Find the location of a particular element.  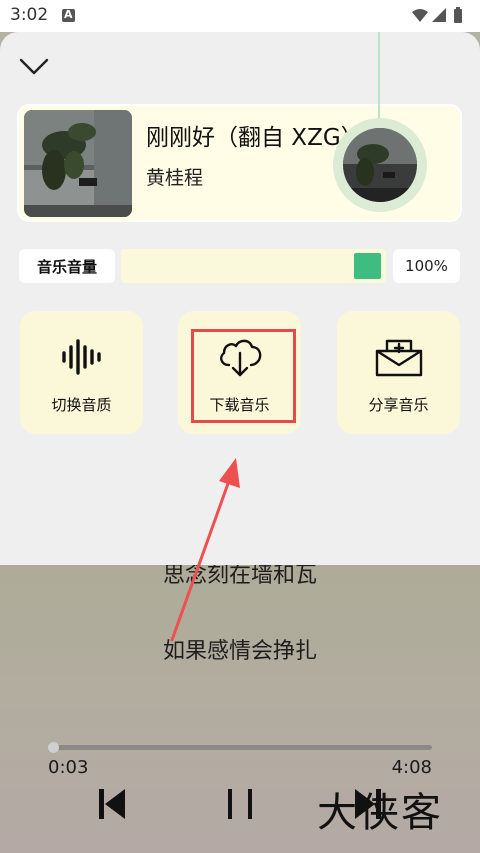

share-mail-icon is located at coordinates (398, 357).